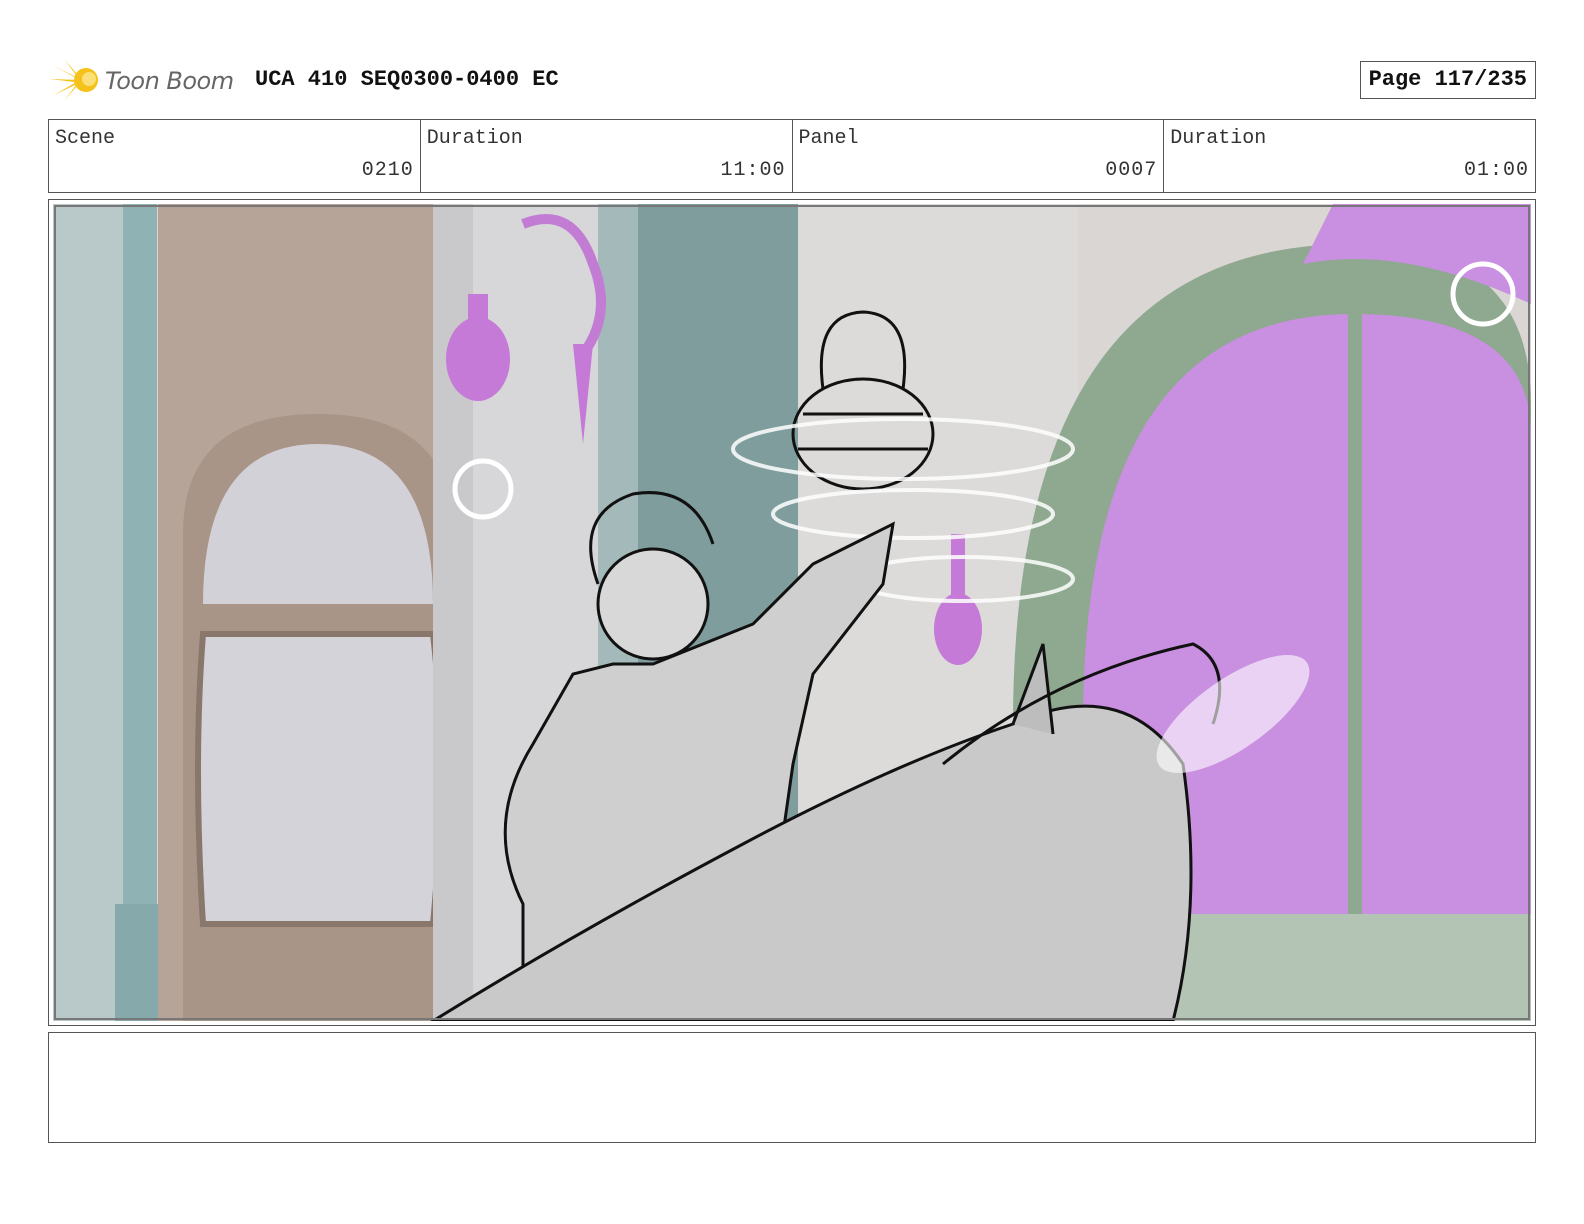  What do you see at coordinates (1349, 156) in the screenshot?
I see `panel-duration-cell: Duration 01:00` at bounding box center [1349, 156].